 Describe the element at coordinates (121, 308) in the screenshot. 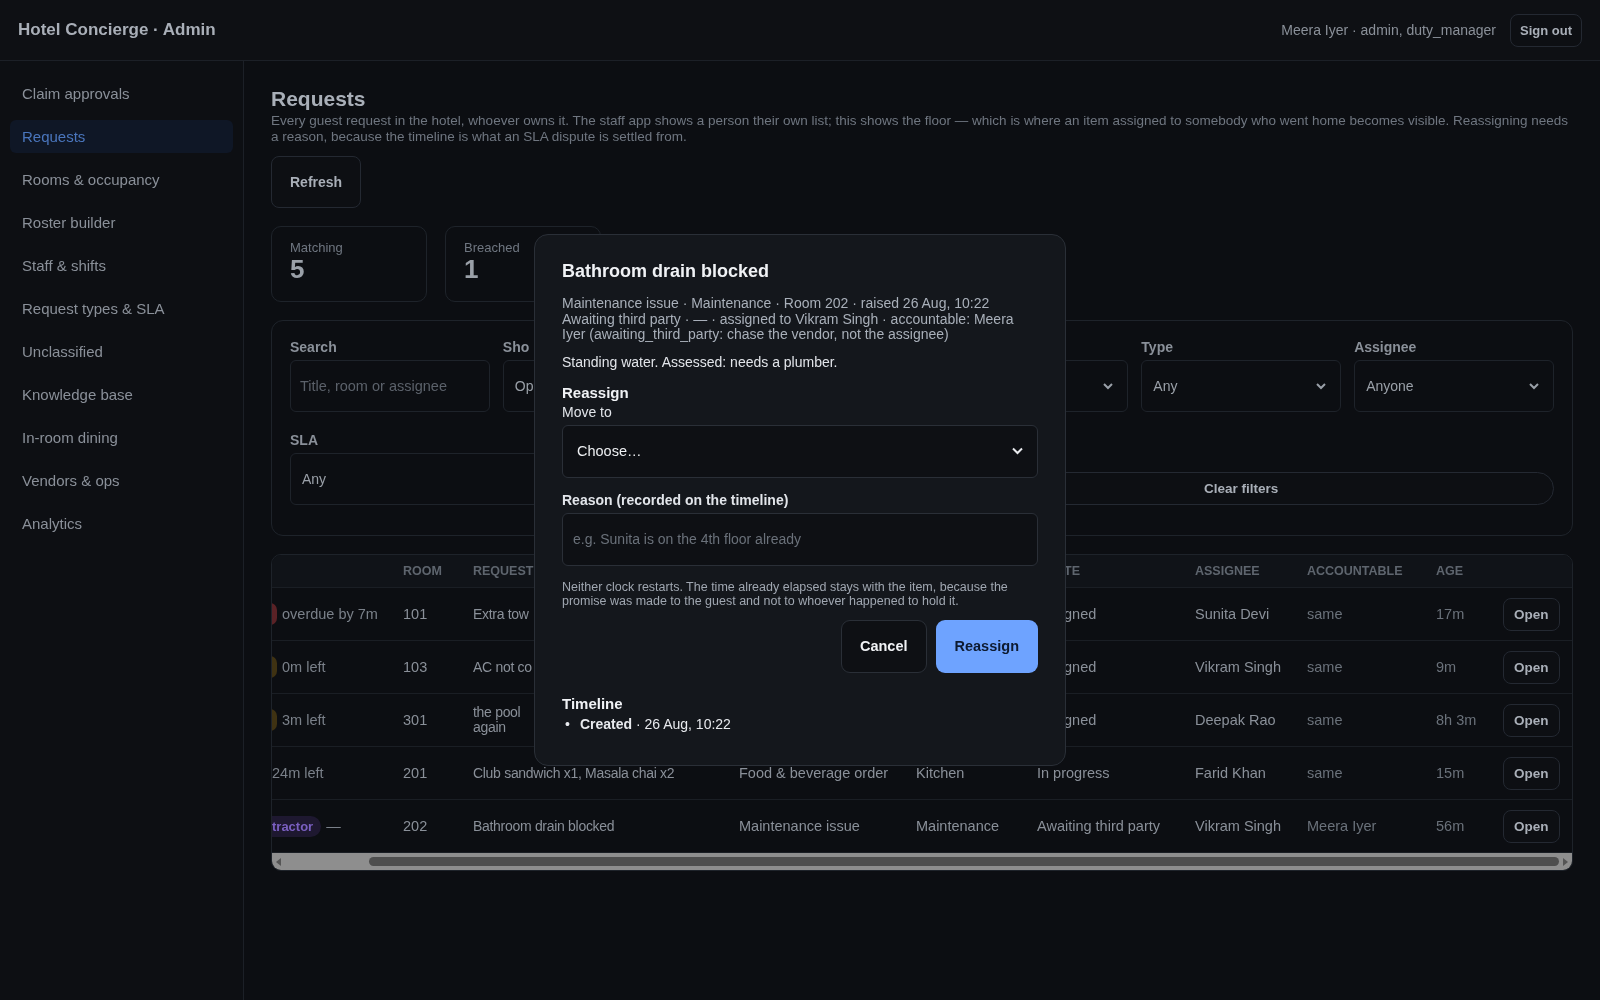

I see `sidebar-item: Request types & SLA` at that location.